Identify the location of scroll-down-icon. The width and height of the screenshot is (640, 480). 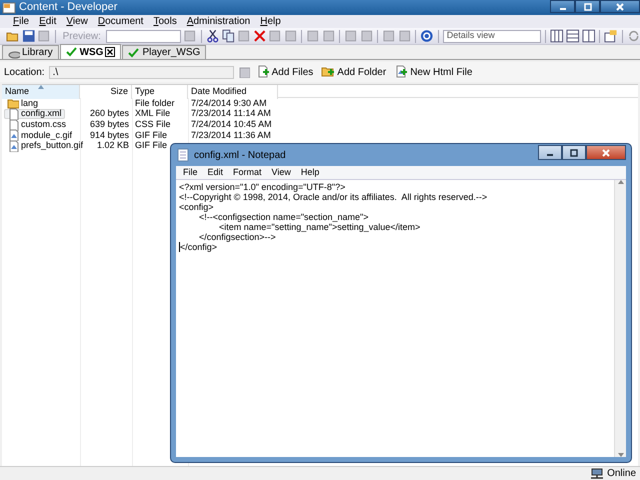
(621, 455).